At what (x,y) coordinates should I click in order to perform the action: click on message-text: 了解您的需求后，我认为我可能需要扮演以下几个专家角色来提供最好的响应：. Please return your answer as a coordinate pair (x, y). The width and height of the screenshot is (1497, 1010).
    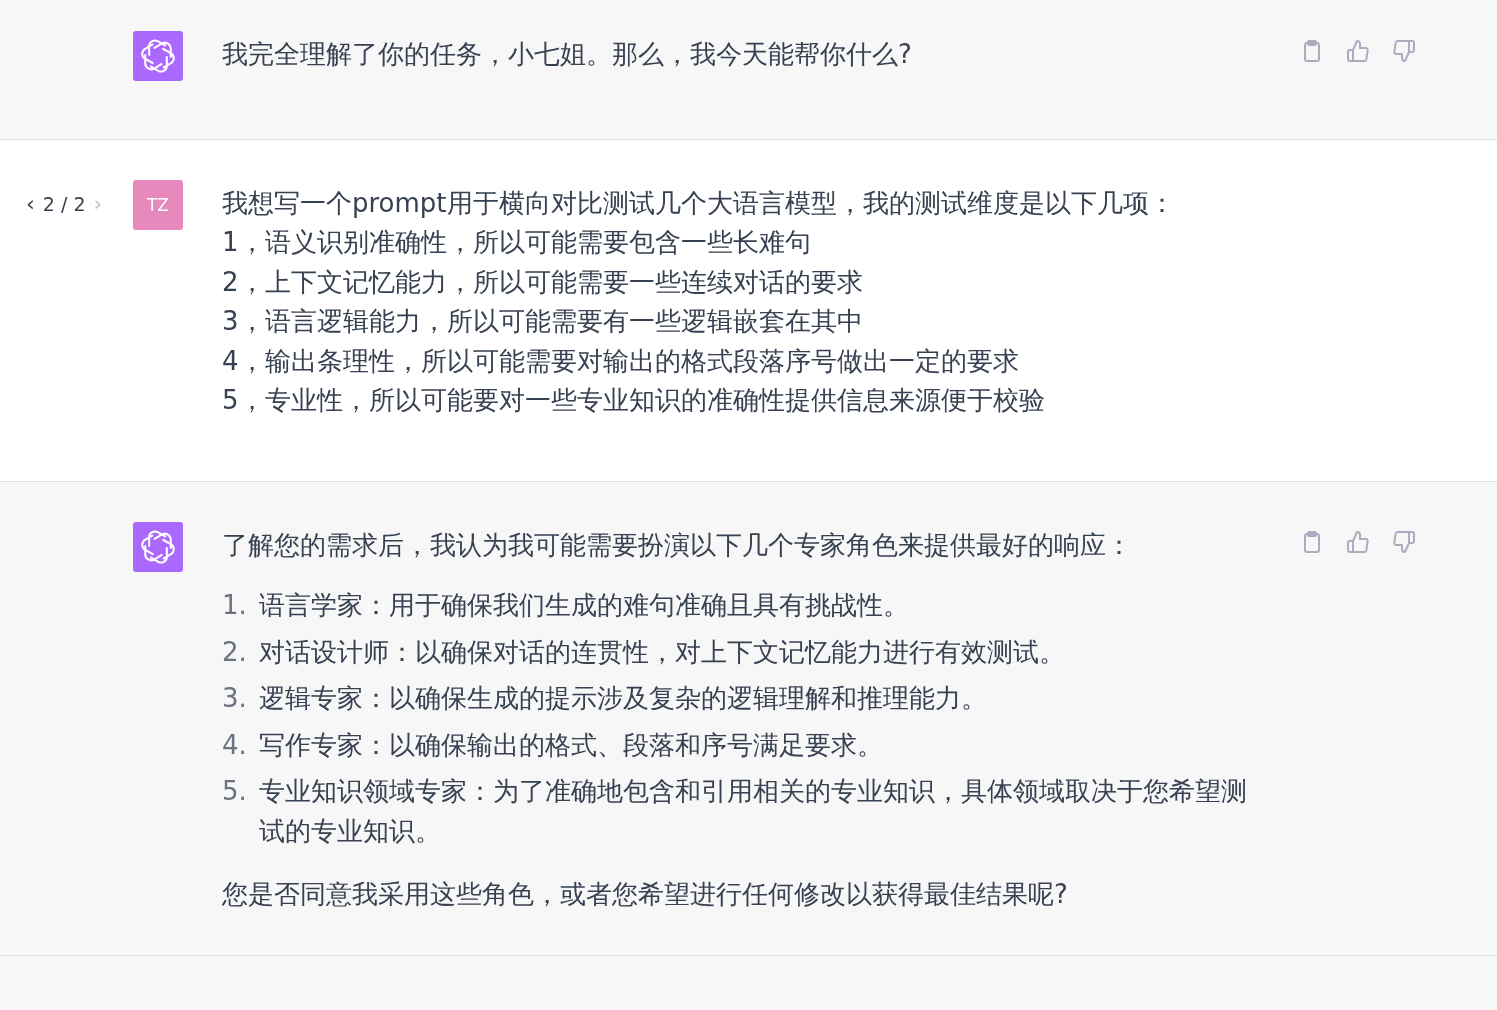
    Looking at the image, I should click on (677, 545).